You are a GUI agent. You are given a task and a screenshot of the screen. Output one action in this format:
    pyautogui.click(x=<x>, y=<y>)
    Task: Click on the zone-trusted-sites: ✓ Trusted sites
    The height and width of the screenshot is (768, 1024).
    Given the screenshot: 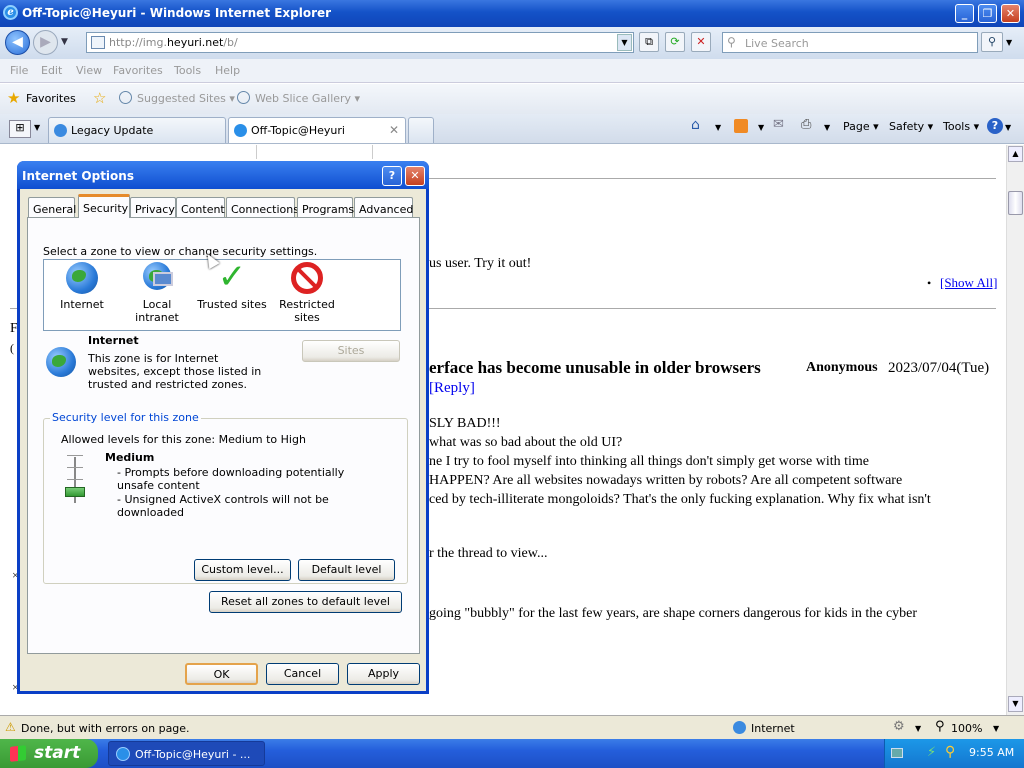 What is the action you would take?
    pyautogui.click(x=232, y=285)
    